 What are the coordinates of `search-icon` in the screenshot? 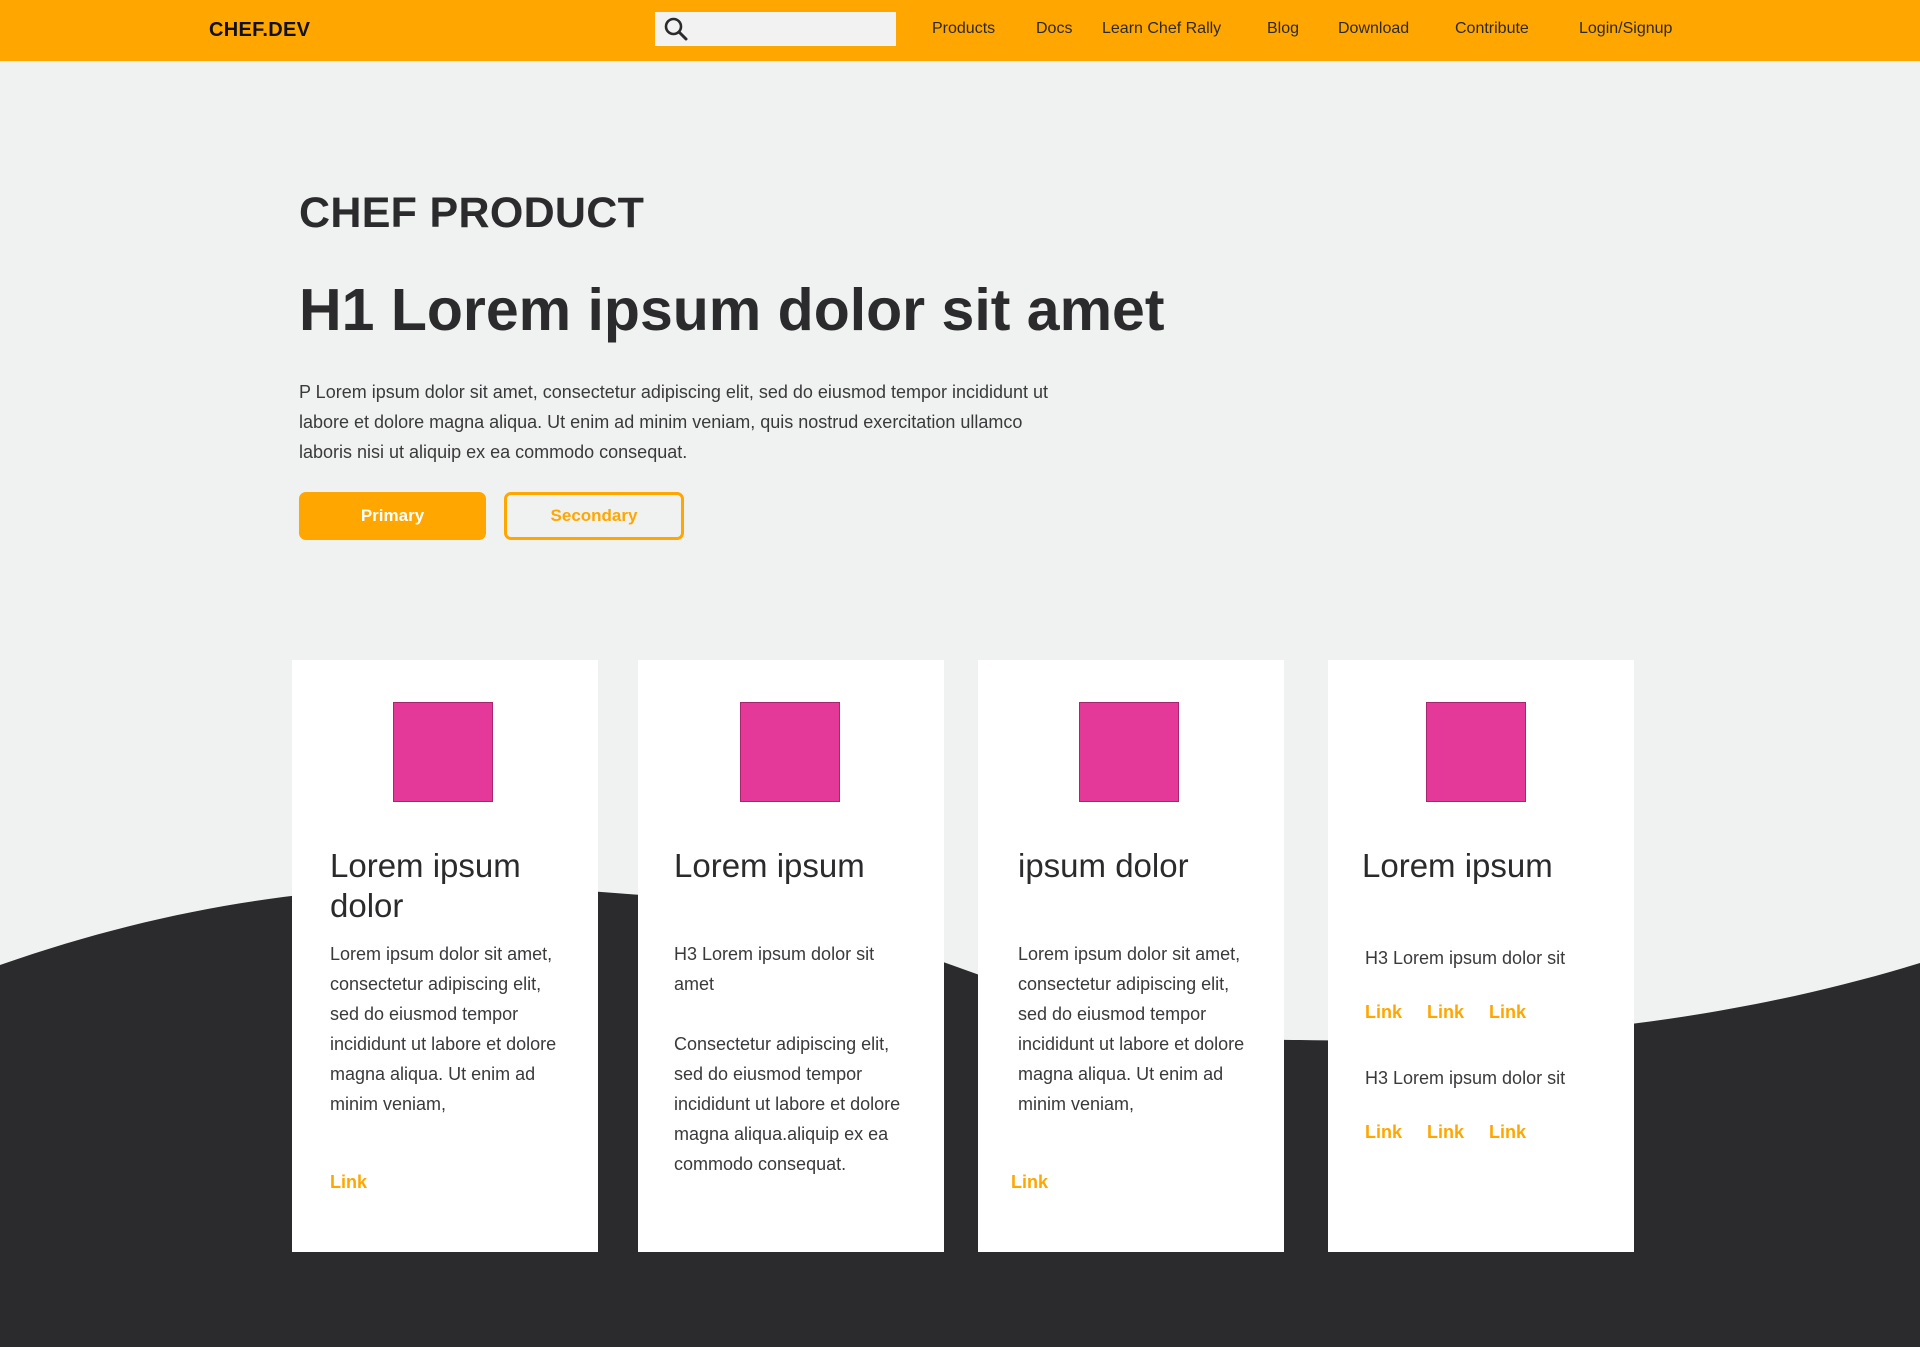 It's located at (676, 29).